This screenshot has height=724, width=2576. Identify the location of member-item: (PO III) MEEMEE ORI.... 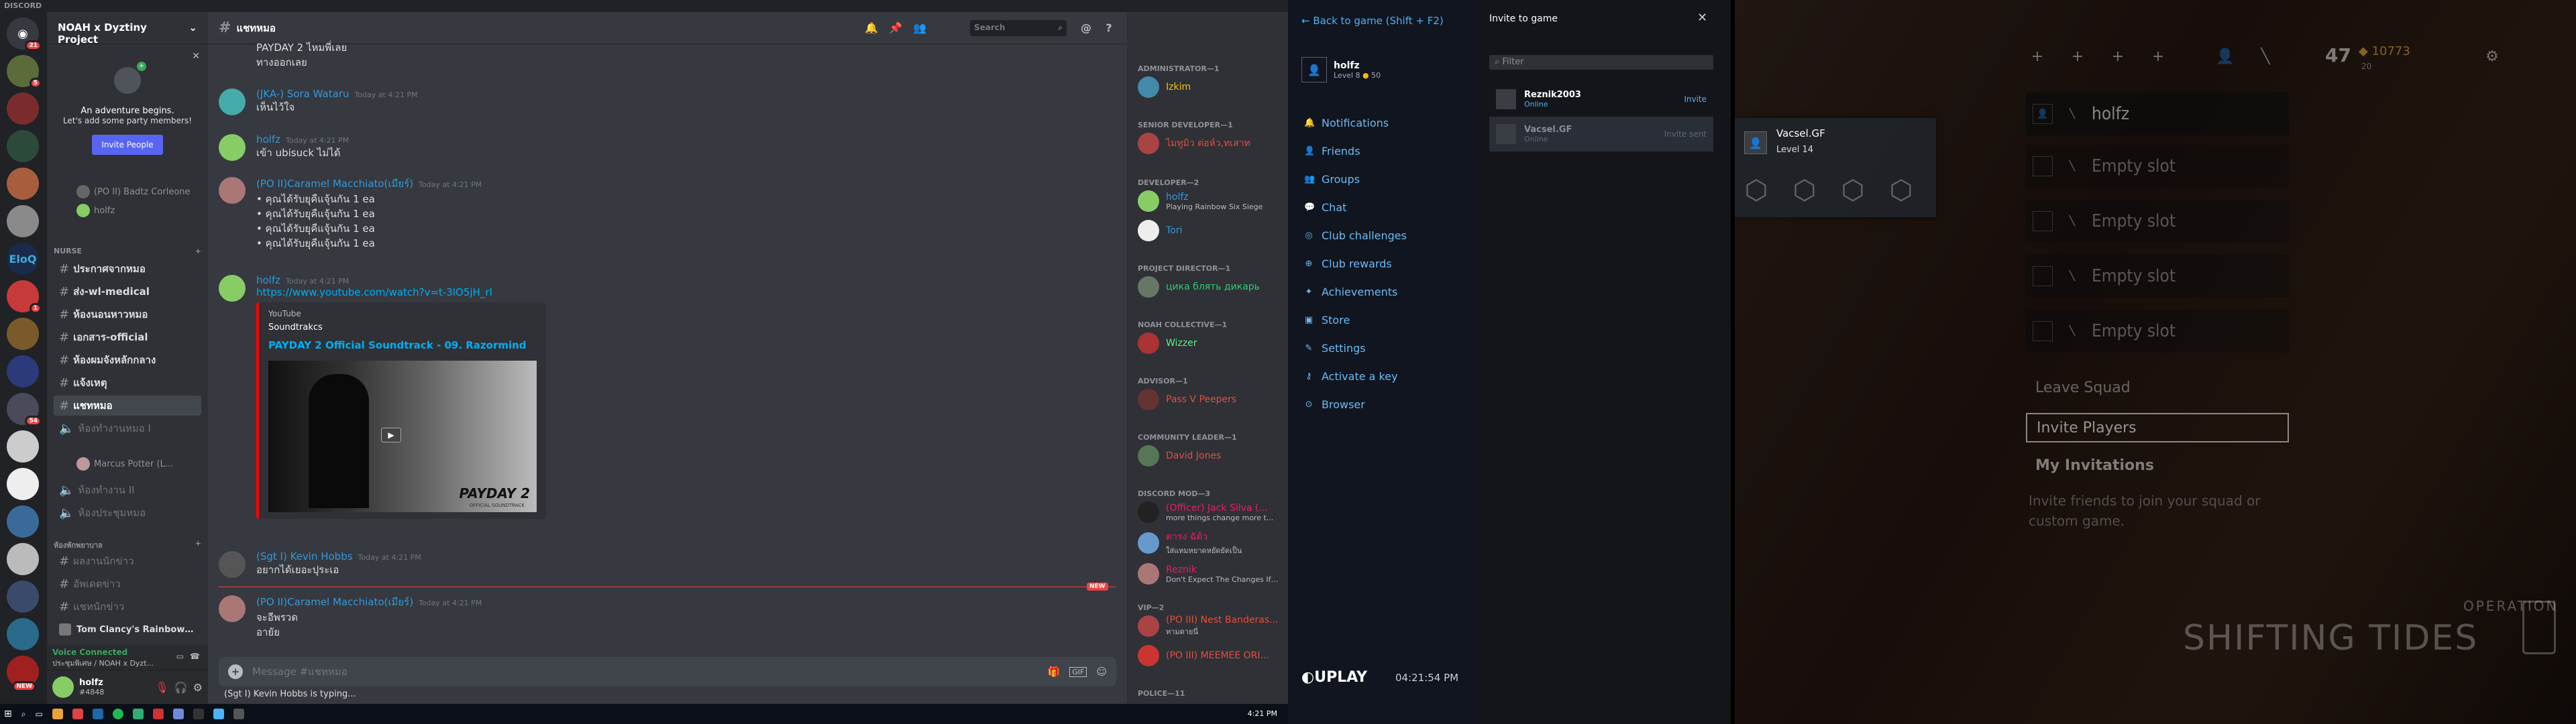
(1210, 655).